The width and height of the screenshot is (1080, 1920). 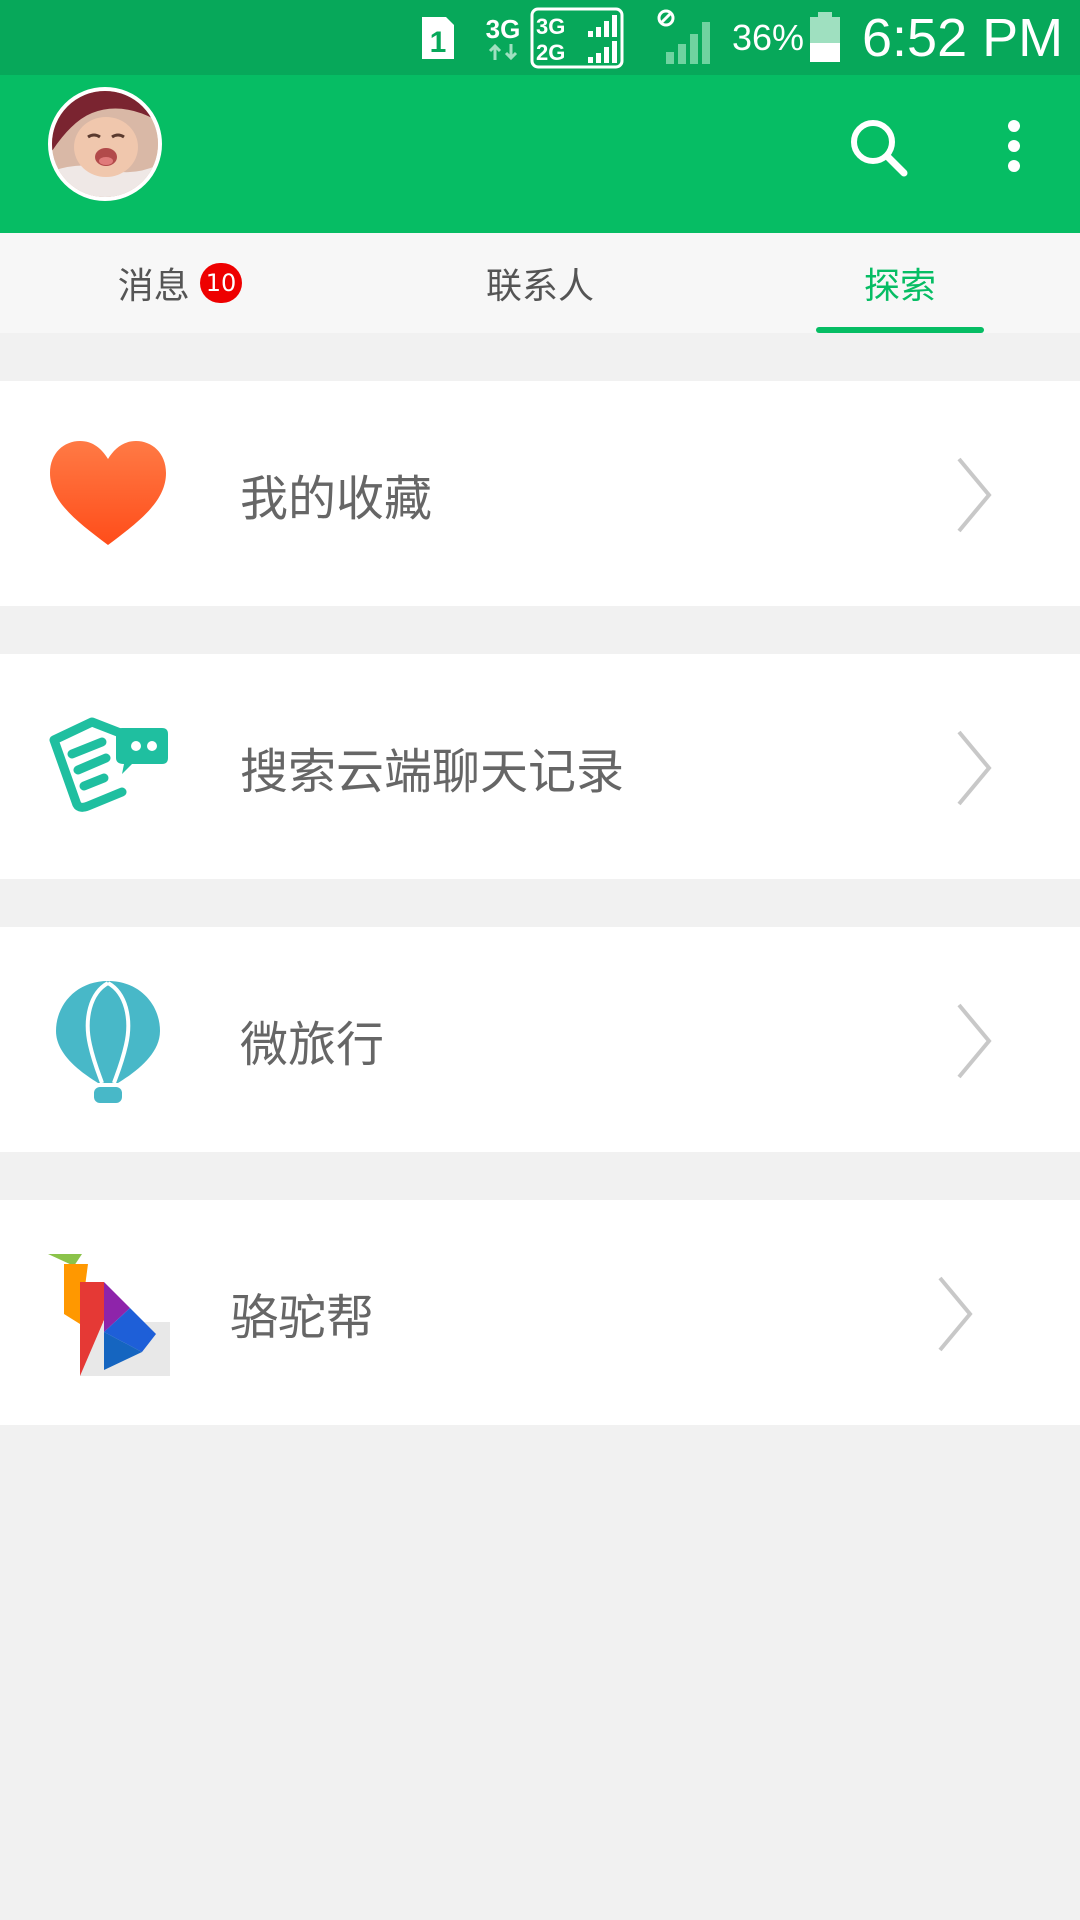 I want to click on list-item-micro-travel: 微旅行, so click(x=540, y=1039).